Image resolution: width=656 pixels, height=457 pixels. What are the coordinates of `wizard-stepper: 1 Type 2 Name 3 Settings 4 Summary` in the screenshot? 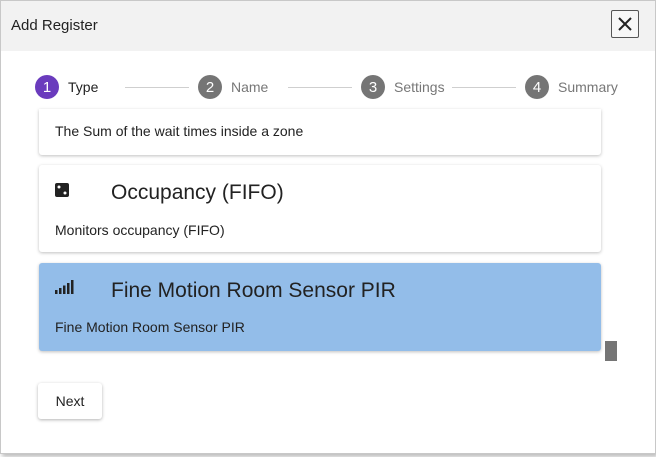 It's located at (328, 87).